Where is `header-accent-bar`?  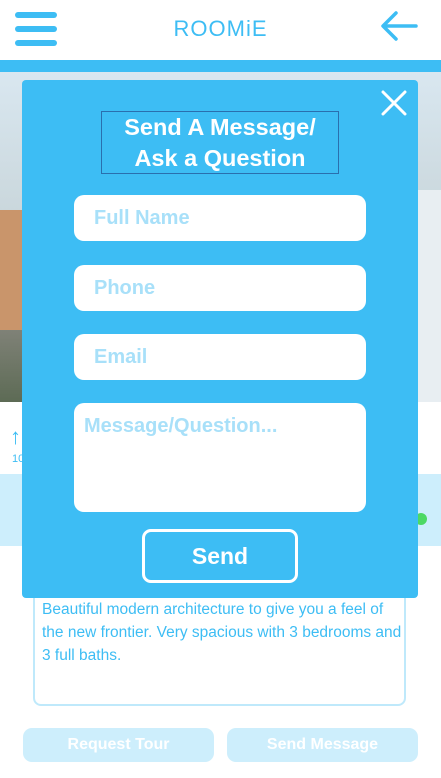
header-accent-bar is located at coordinates (220, 66).